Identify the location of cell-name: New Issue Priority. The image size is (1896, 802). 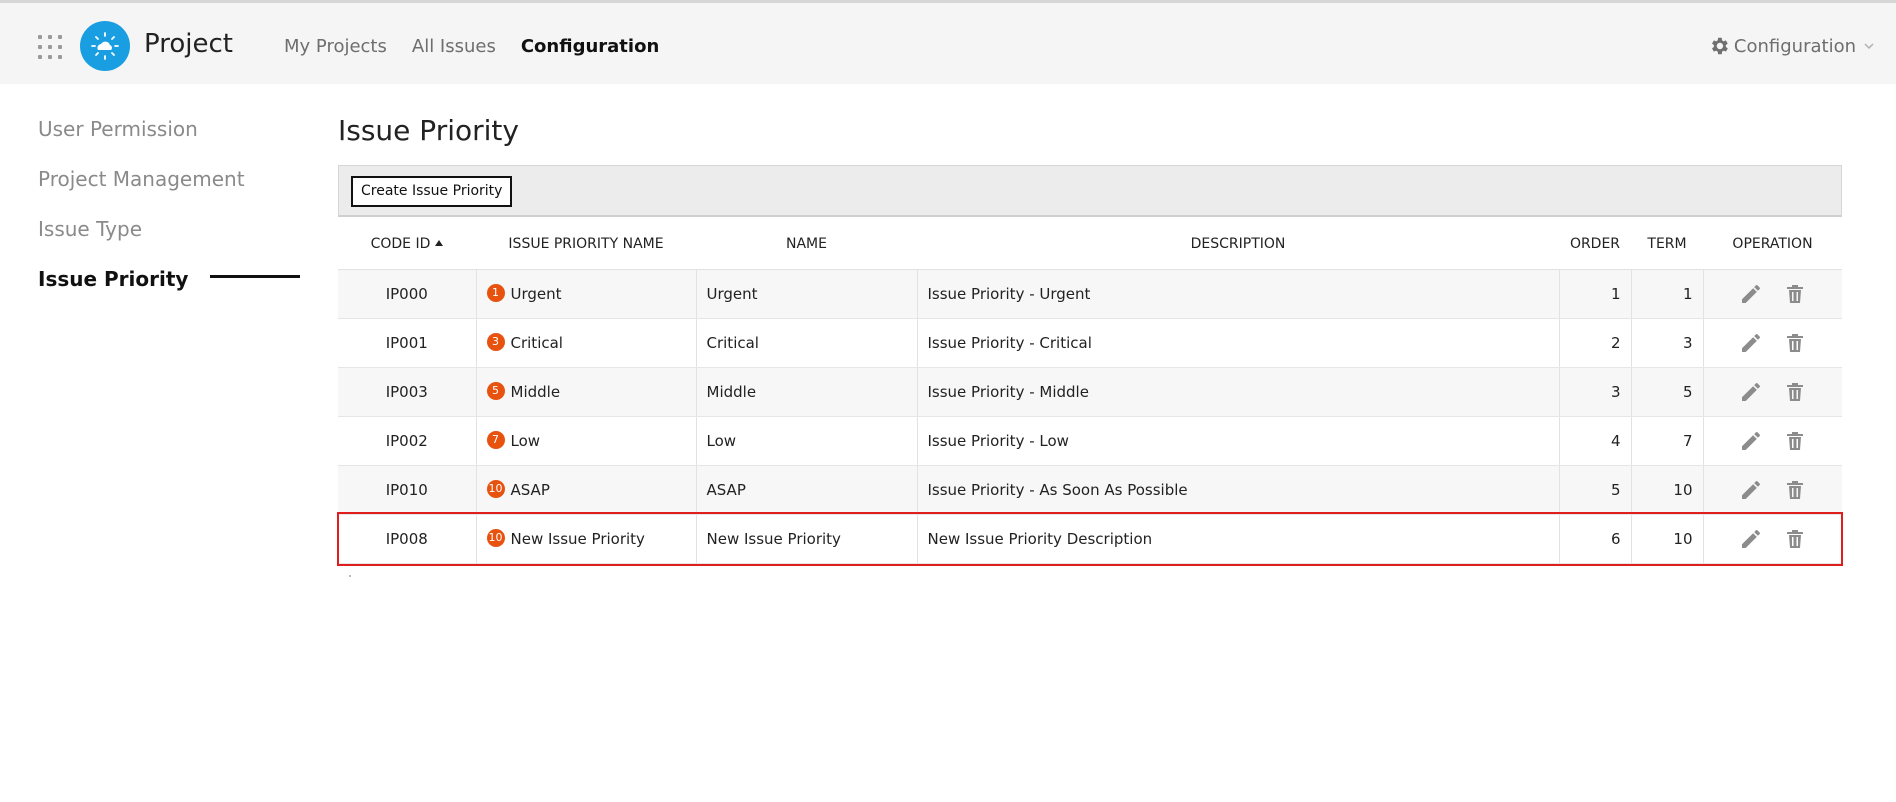
(807, 539).